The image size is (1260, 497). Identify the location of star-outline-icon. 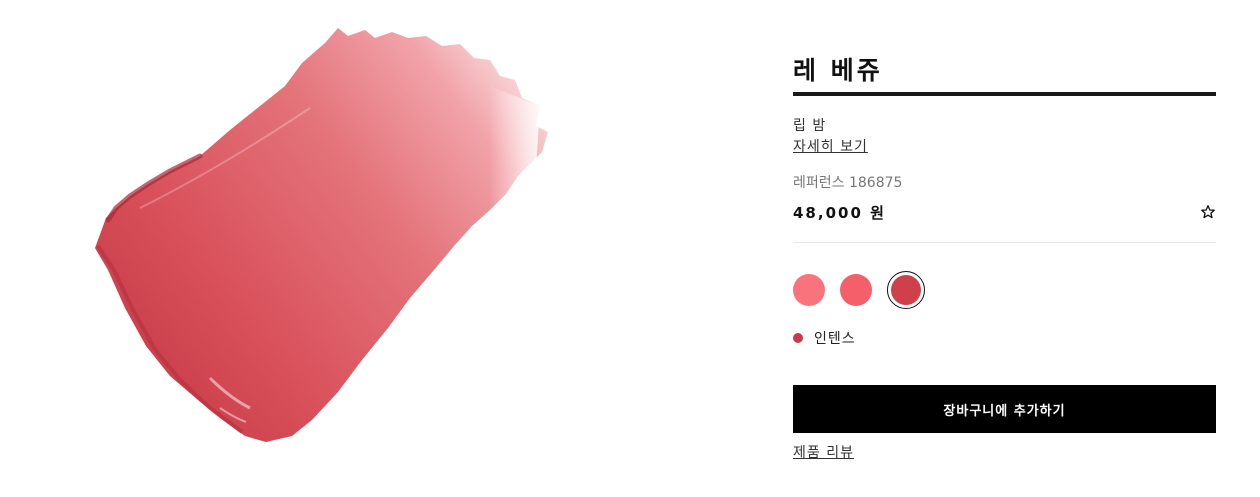
(1208, 212).